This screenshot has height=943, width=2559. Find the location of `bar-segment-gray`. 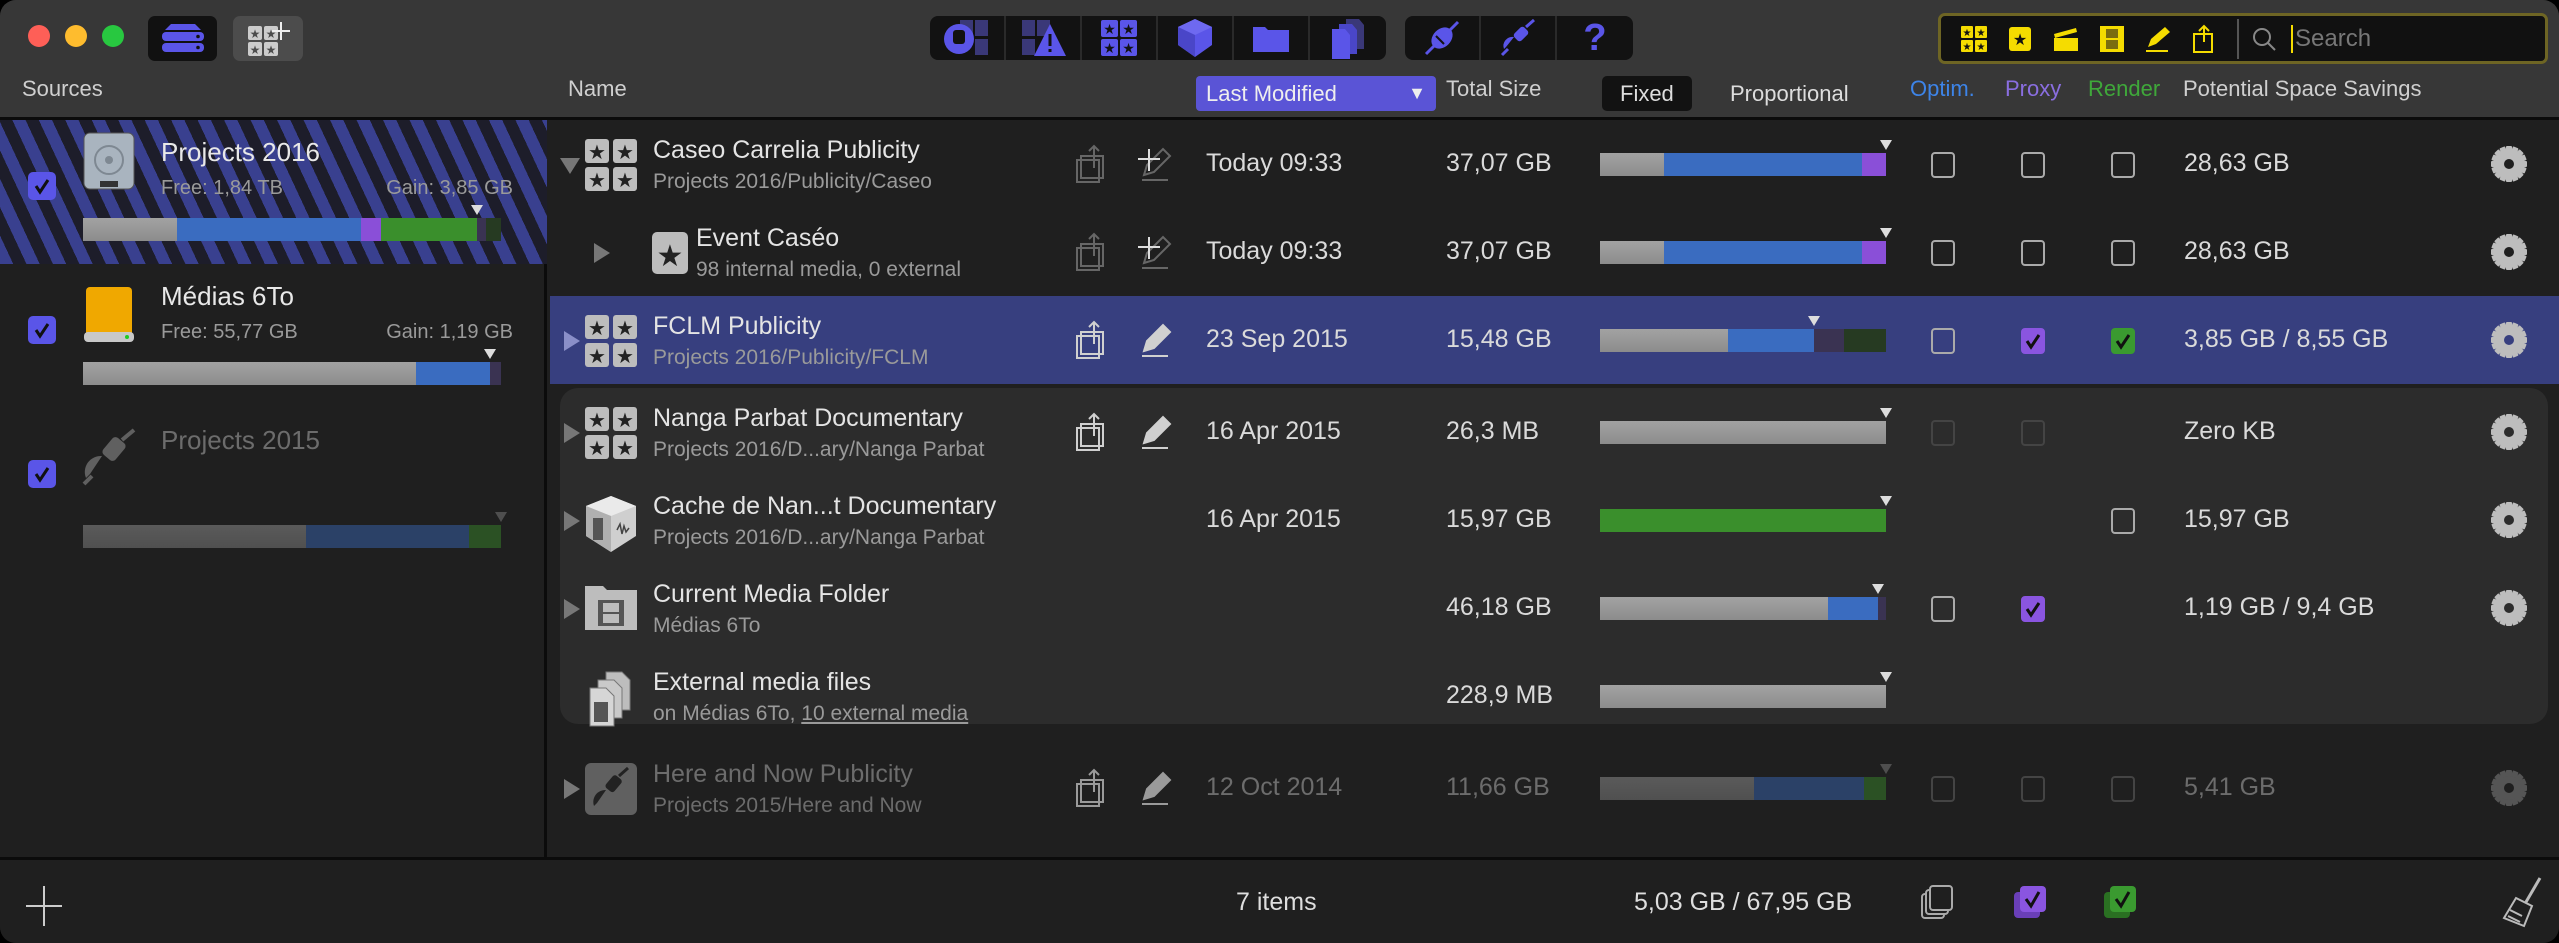

bar-segment-gray is located at coordinates (1664, 340).